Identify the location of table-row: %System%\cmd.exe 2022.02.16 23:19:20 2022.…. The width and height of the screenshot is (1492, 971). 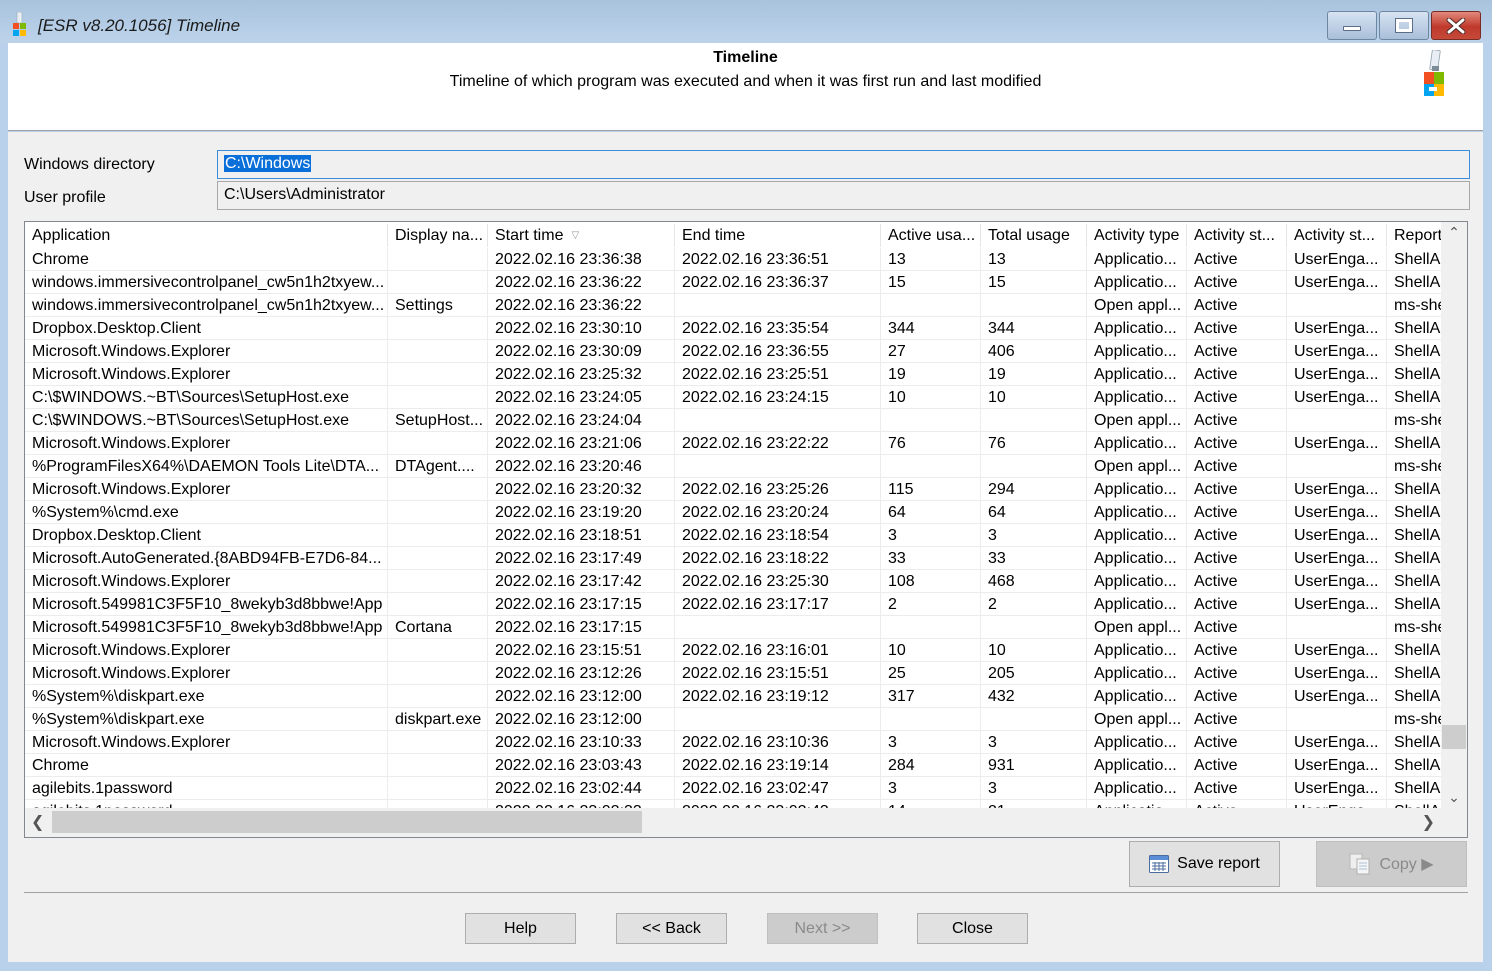
(733, 512).